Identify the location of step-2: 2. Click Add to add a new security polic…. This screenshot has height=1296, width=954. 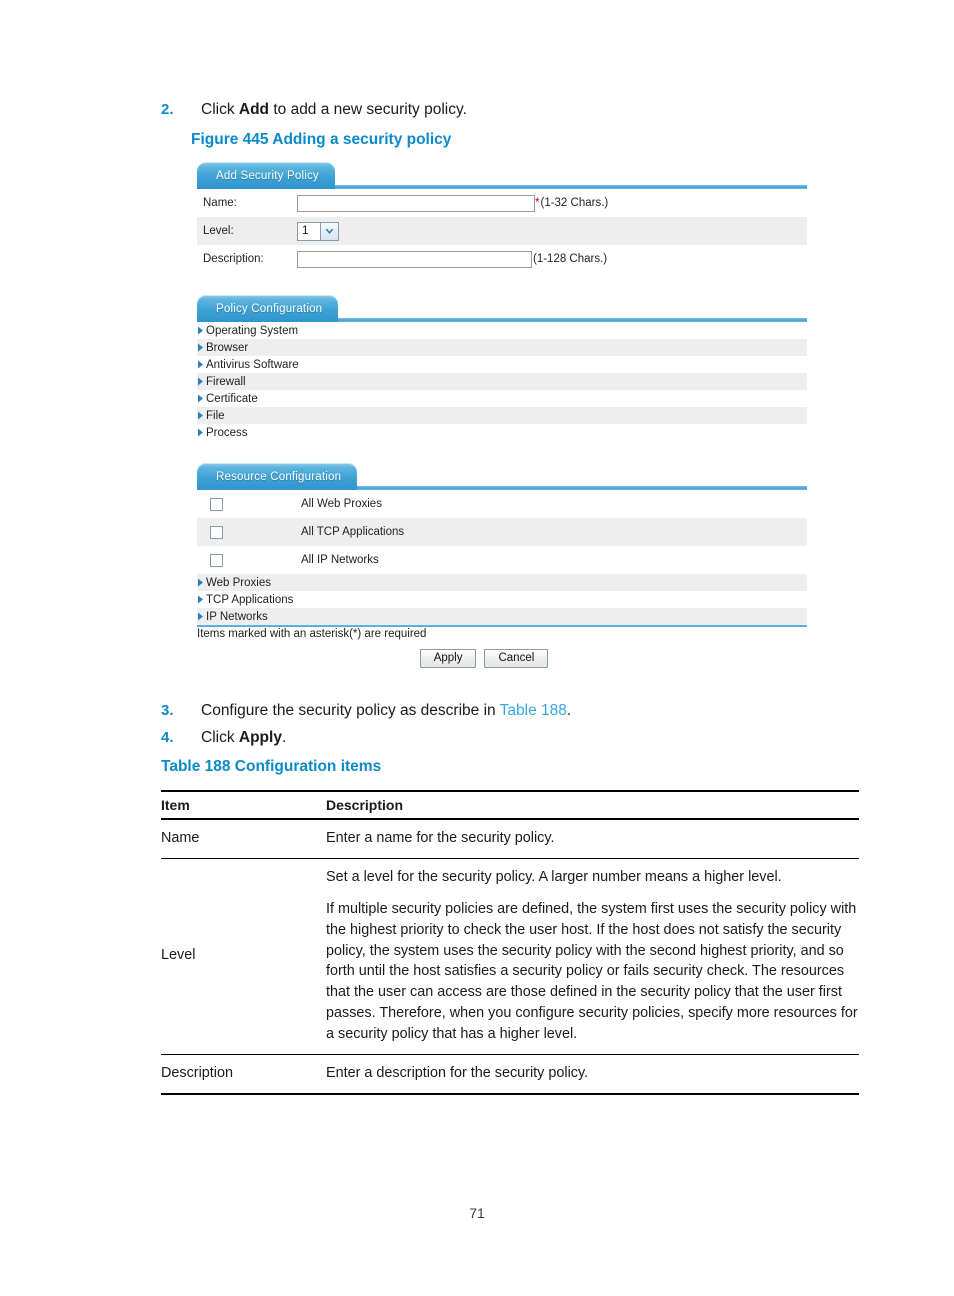
(471, 110).